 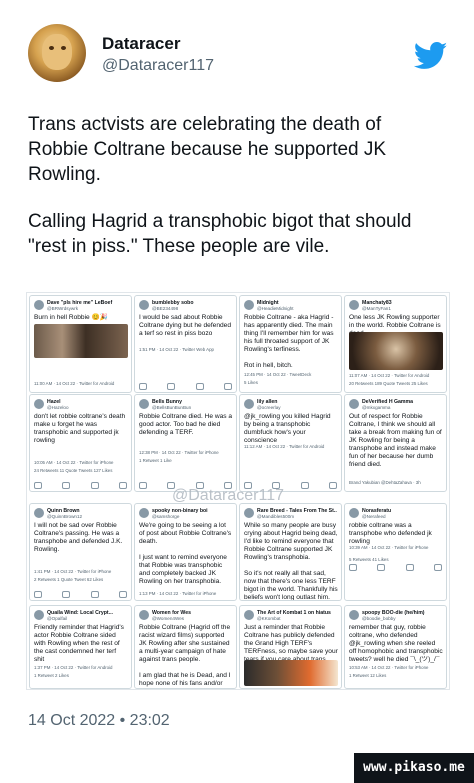 What do you see at coordinates (158, 66) in the screenshot?
I see `author-handle: @Dataracer117` at bounding box center [158, 66].